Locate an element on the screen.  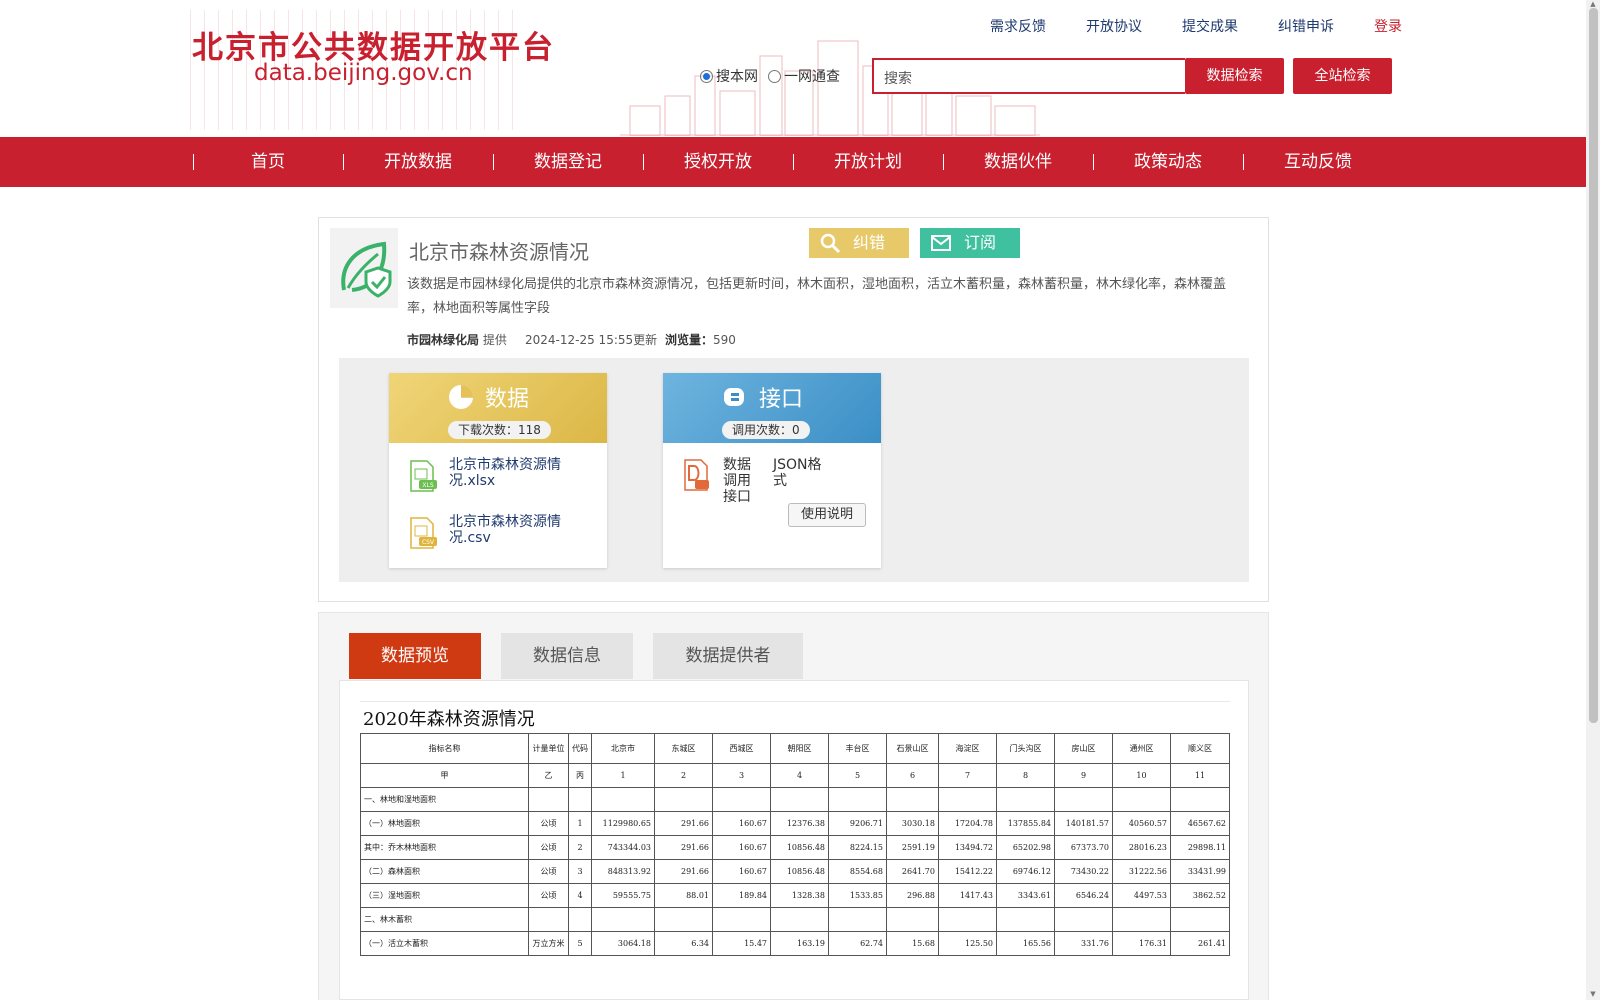
magnifier-icon is located at coordinates (830, 243).